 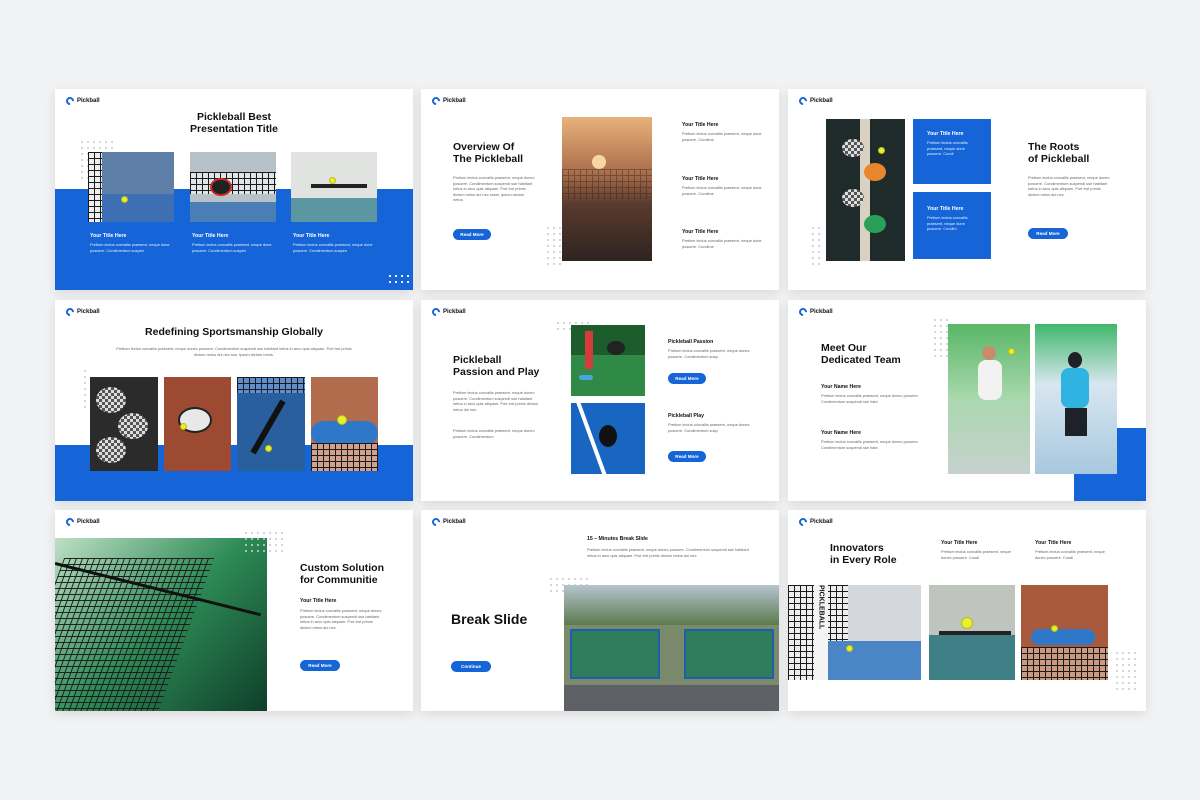 What do you see at coordinates (1064, 632) in the screenshot?
I see `photo-ball-paddle-net` at bounding box center [1064, 632].